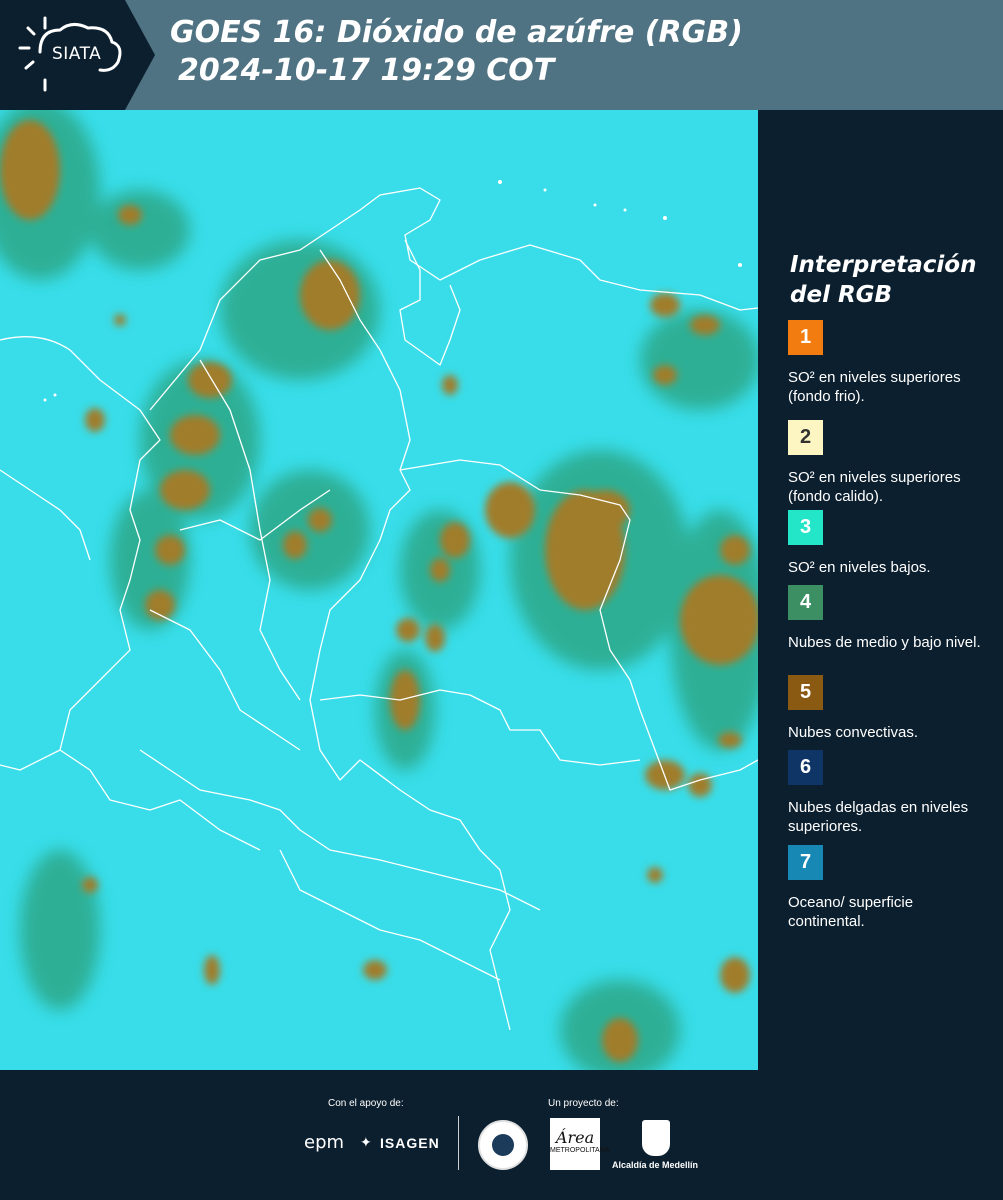  Describe the element at coordinates (888, 543) in the screenshot. I see `legend-item: 3 SO² en niveles bajos.` at that location.